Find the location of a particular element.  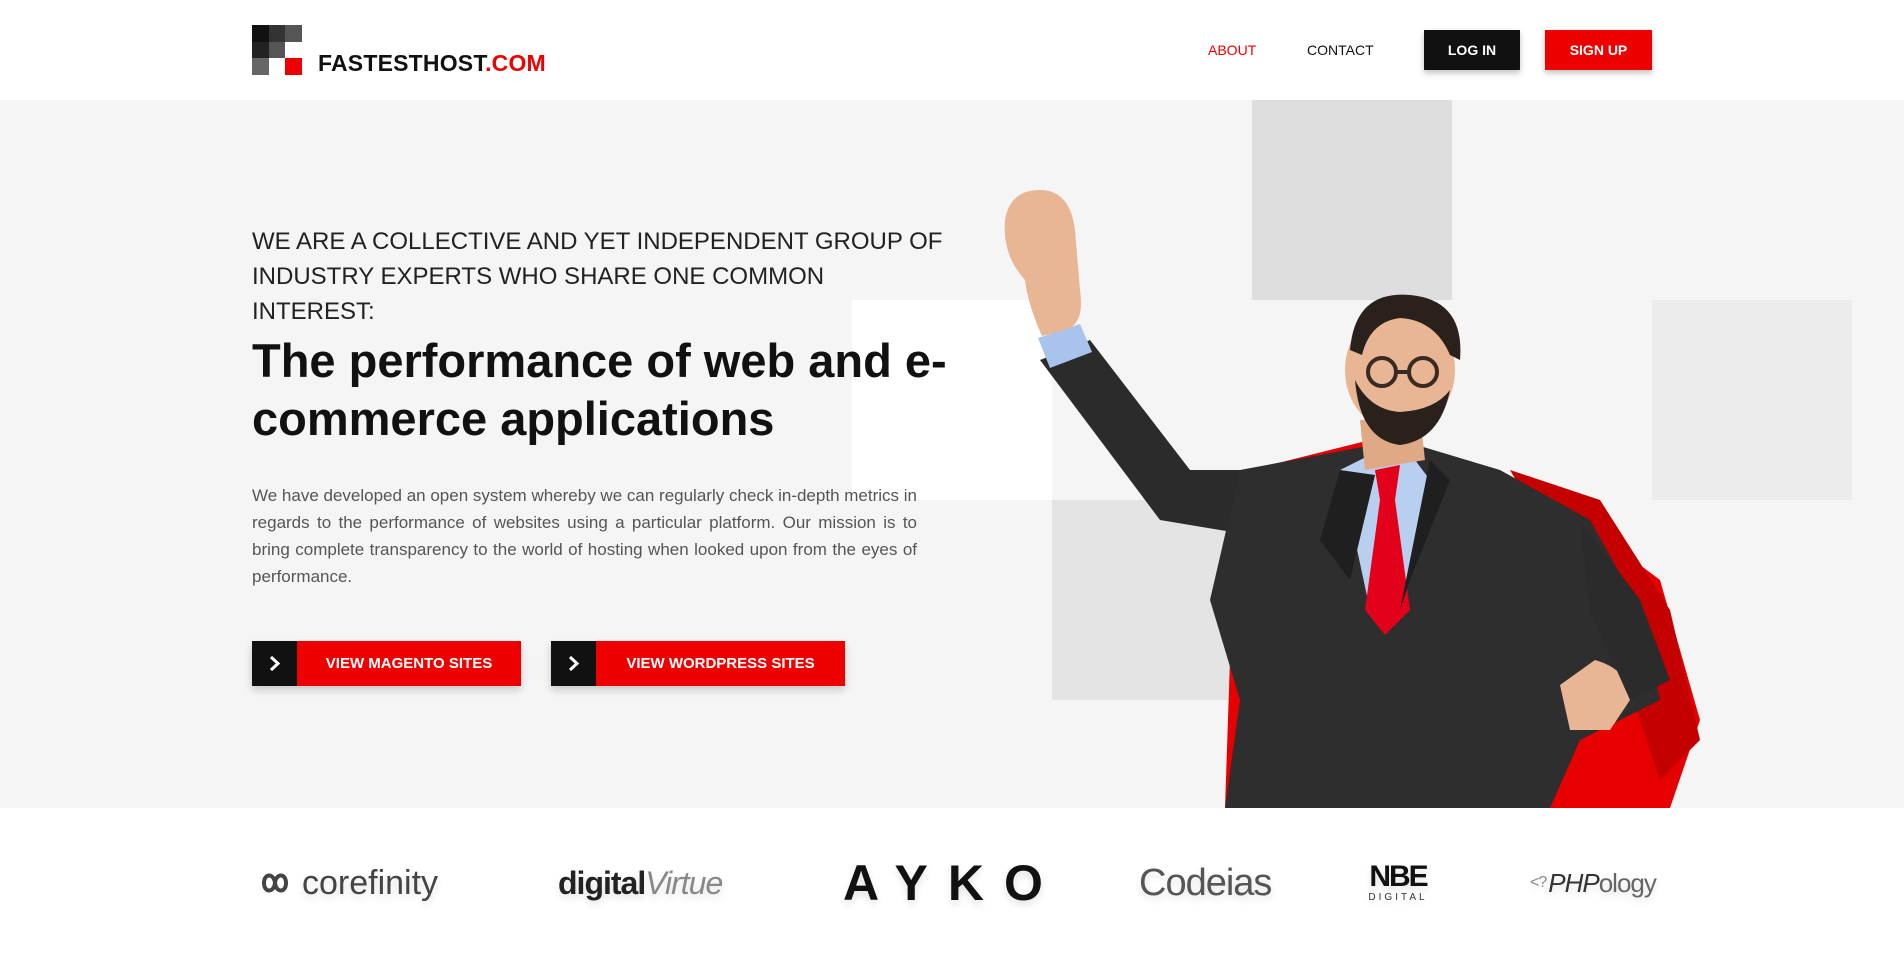

pixel-squares-logo-icon is located at coordinates (277, 50).